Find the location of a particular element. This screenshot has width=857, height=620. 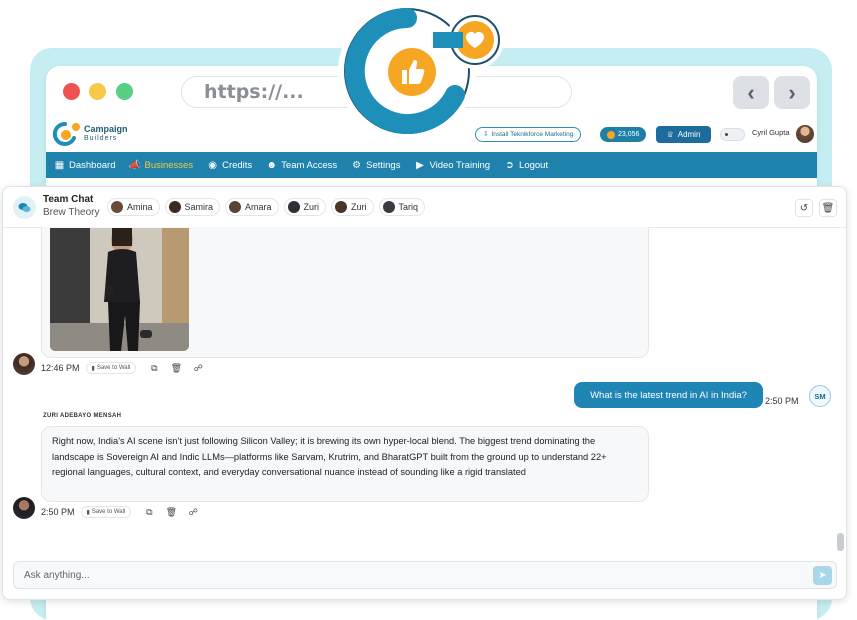

menu-item-video-training: ▶ Video Training is located at coordinates (452, 165).